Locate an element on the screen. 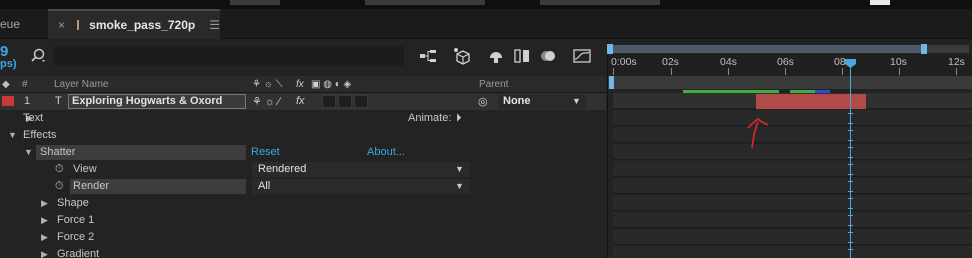 The height and width of the screenshot is (258, 972). property-label: View is located at coordinates (85, 169).